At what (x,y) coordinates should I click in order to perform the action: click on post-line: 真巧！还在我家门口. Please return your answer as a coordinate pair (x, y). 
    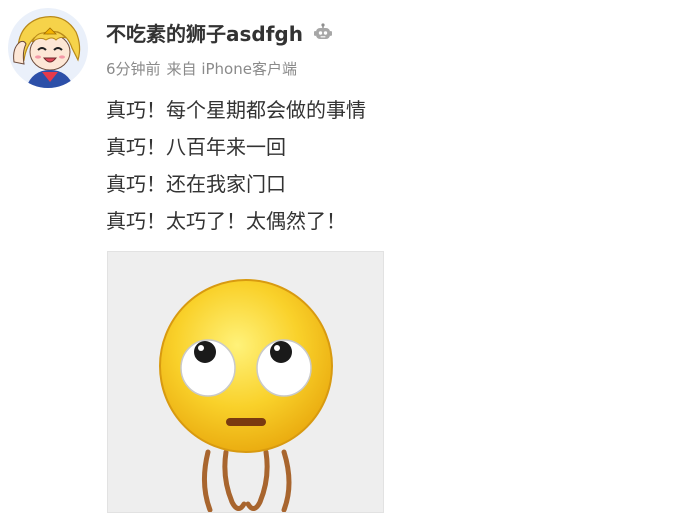
    Looking at the image, I should click on (196, 184).